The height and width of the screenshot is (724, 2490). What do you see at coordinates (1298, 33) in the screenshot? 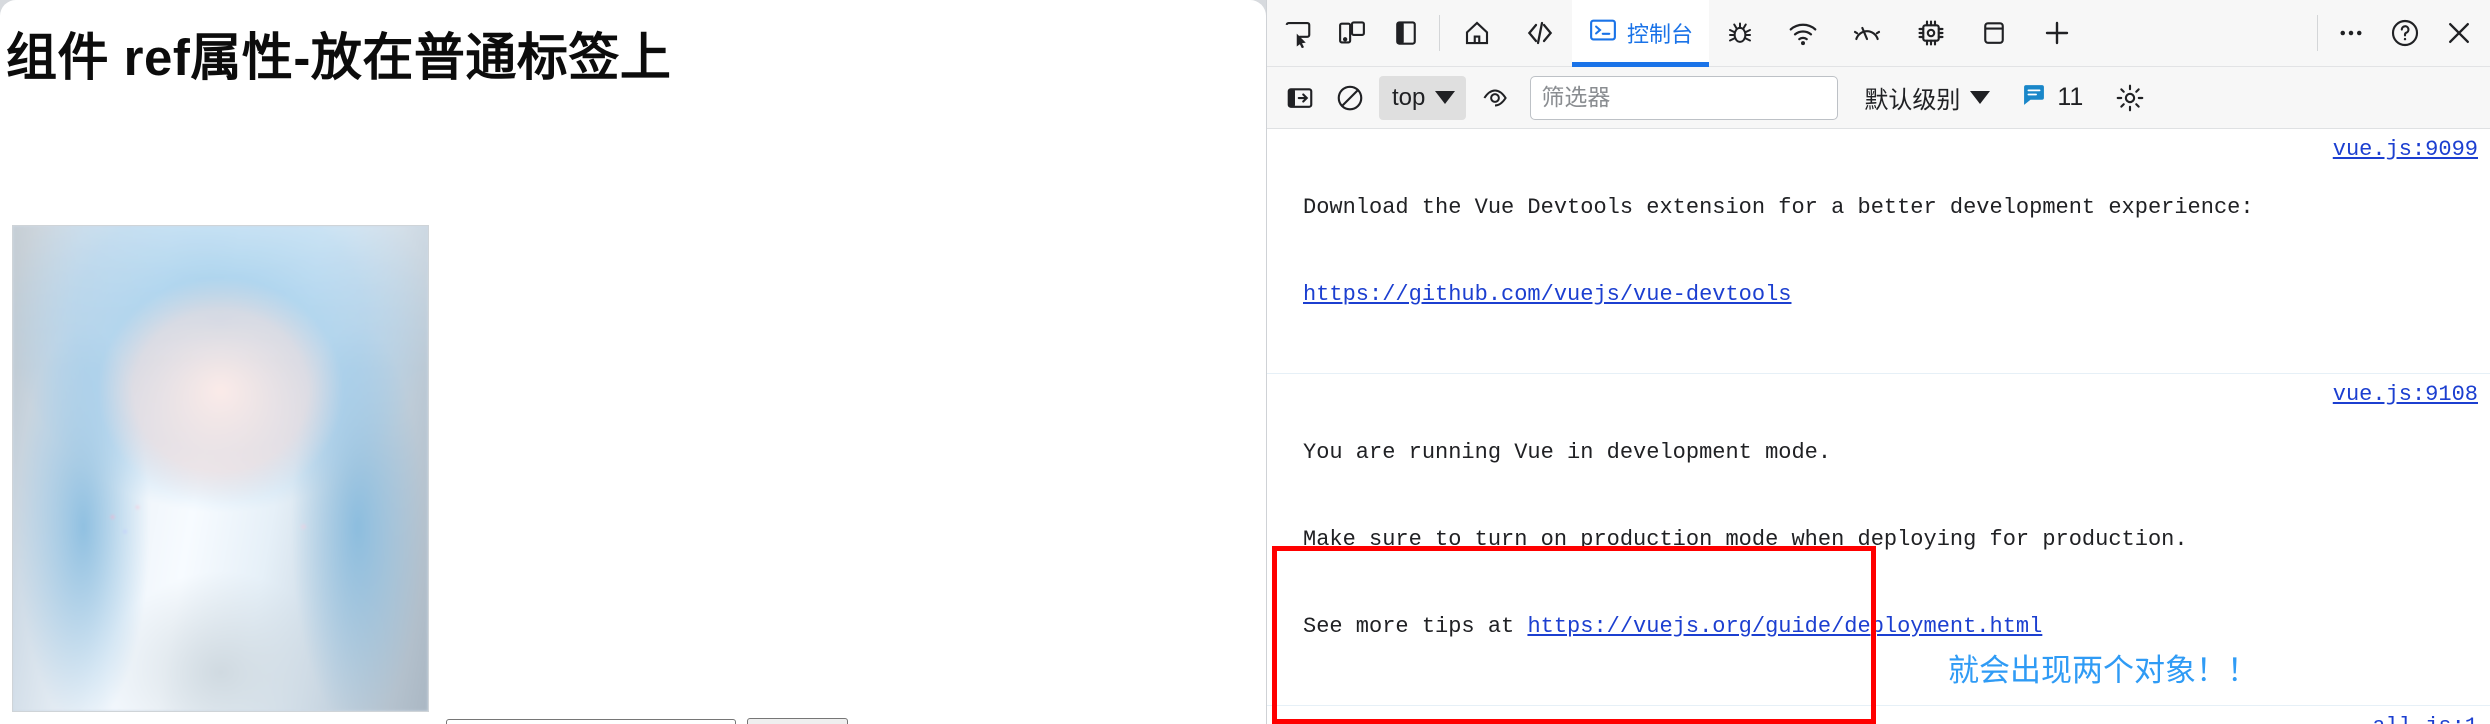
I see `inspect-element-icon` at bounding box center [1298, 33].